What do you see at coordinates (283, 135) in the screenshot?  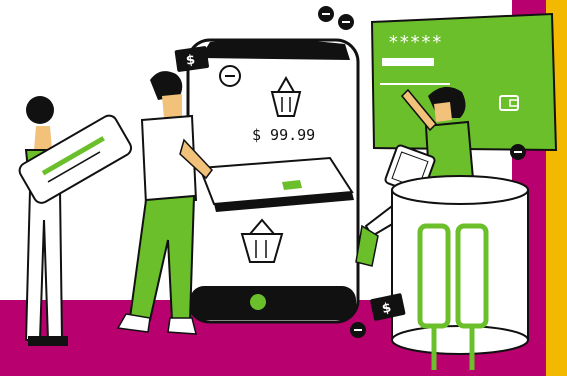 I see `product-price: $ 99.99` at bounding box center [283, 135].